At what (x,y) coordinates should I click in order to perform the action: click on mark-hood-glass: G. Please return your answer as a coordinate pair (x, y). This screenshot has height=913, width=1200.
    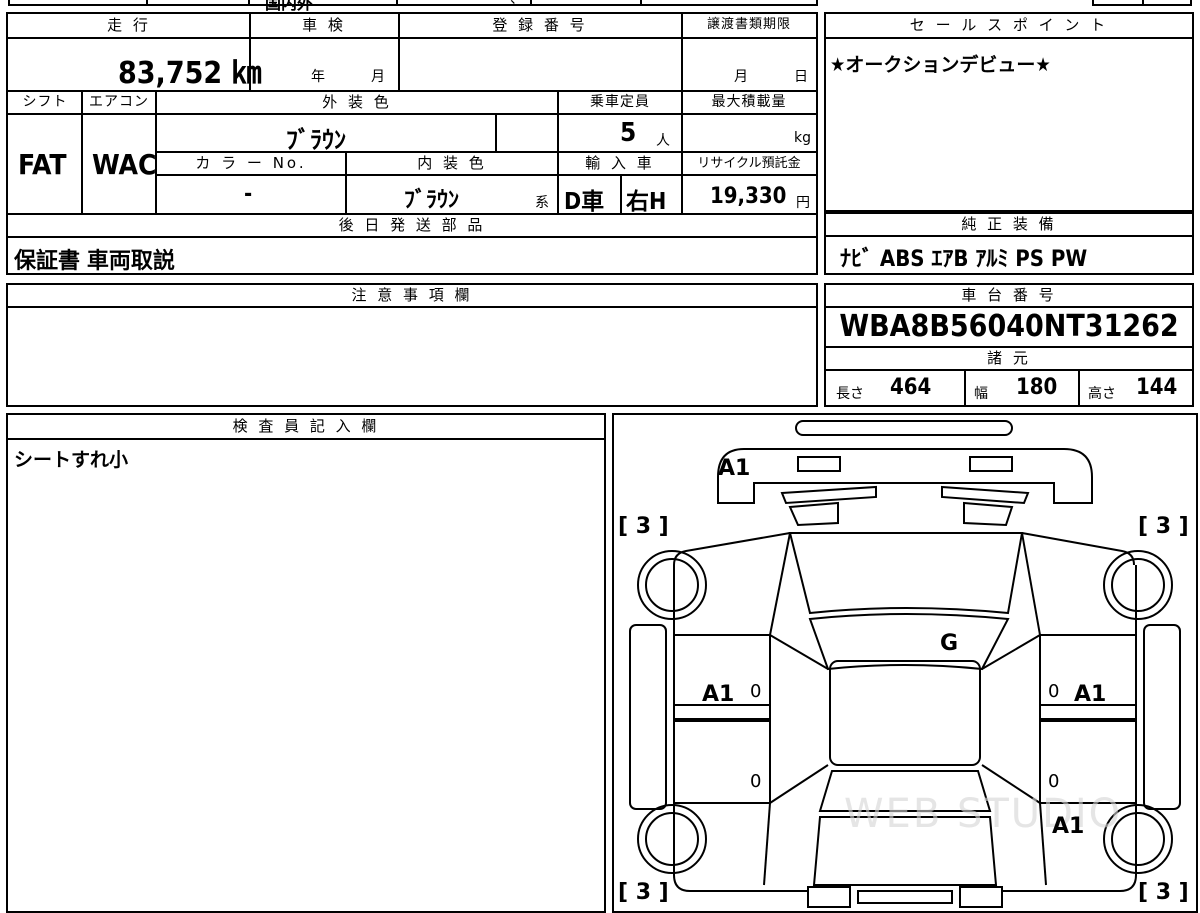
    Looking at the image, I should click on (949, 643).